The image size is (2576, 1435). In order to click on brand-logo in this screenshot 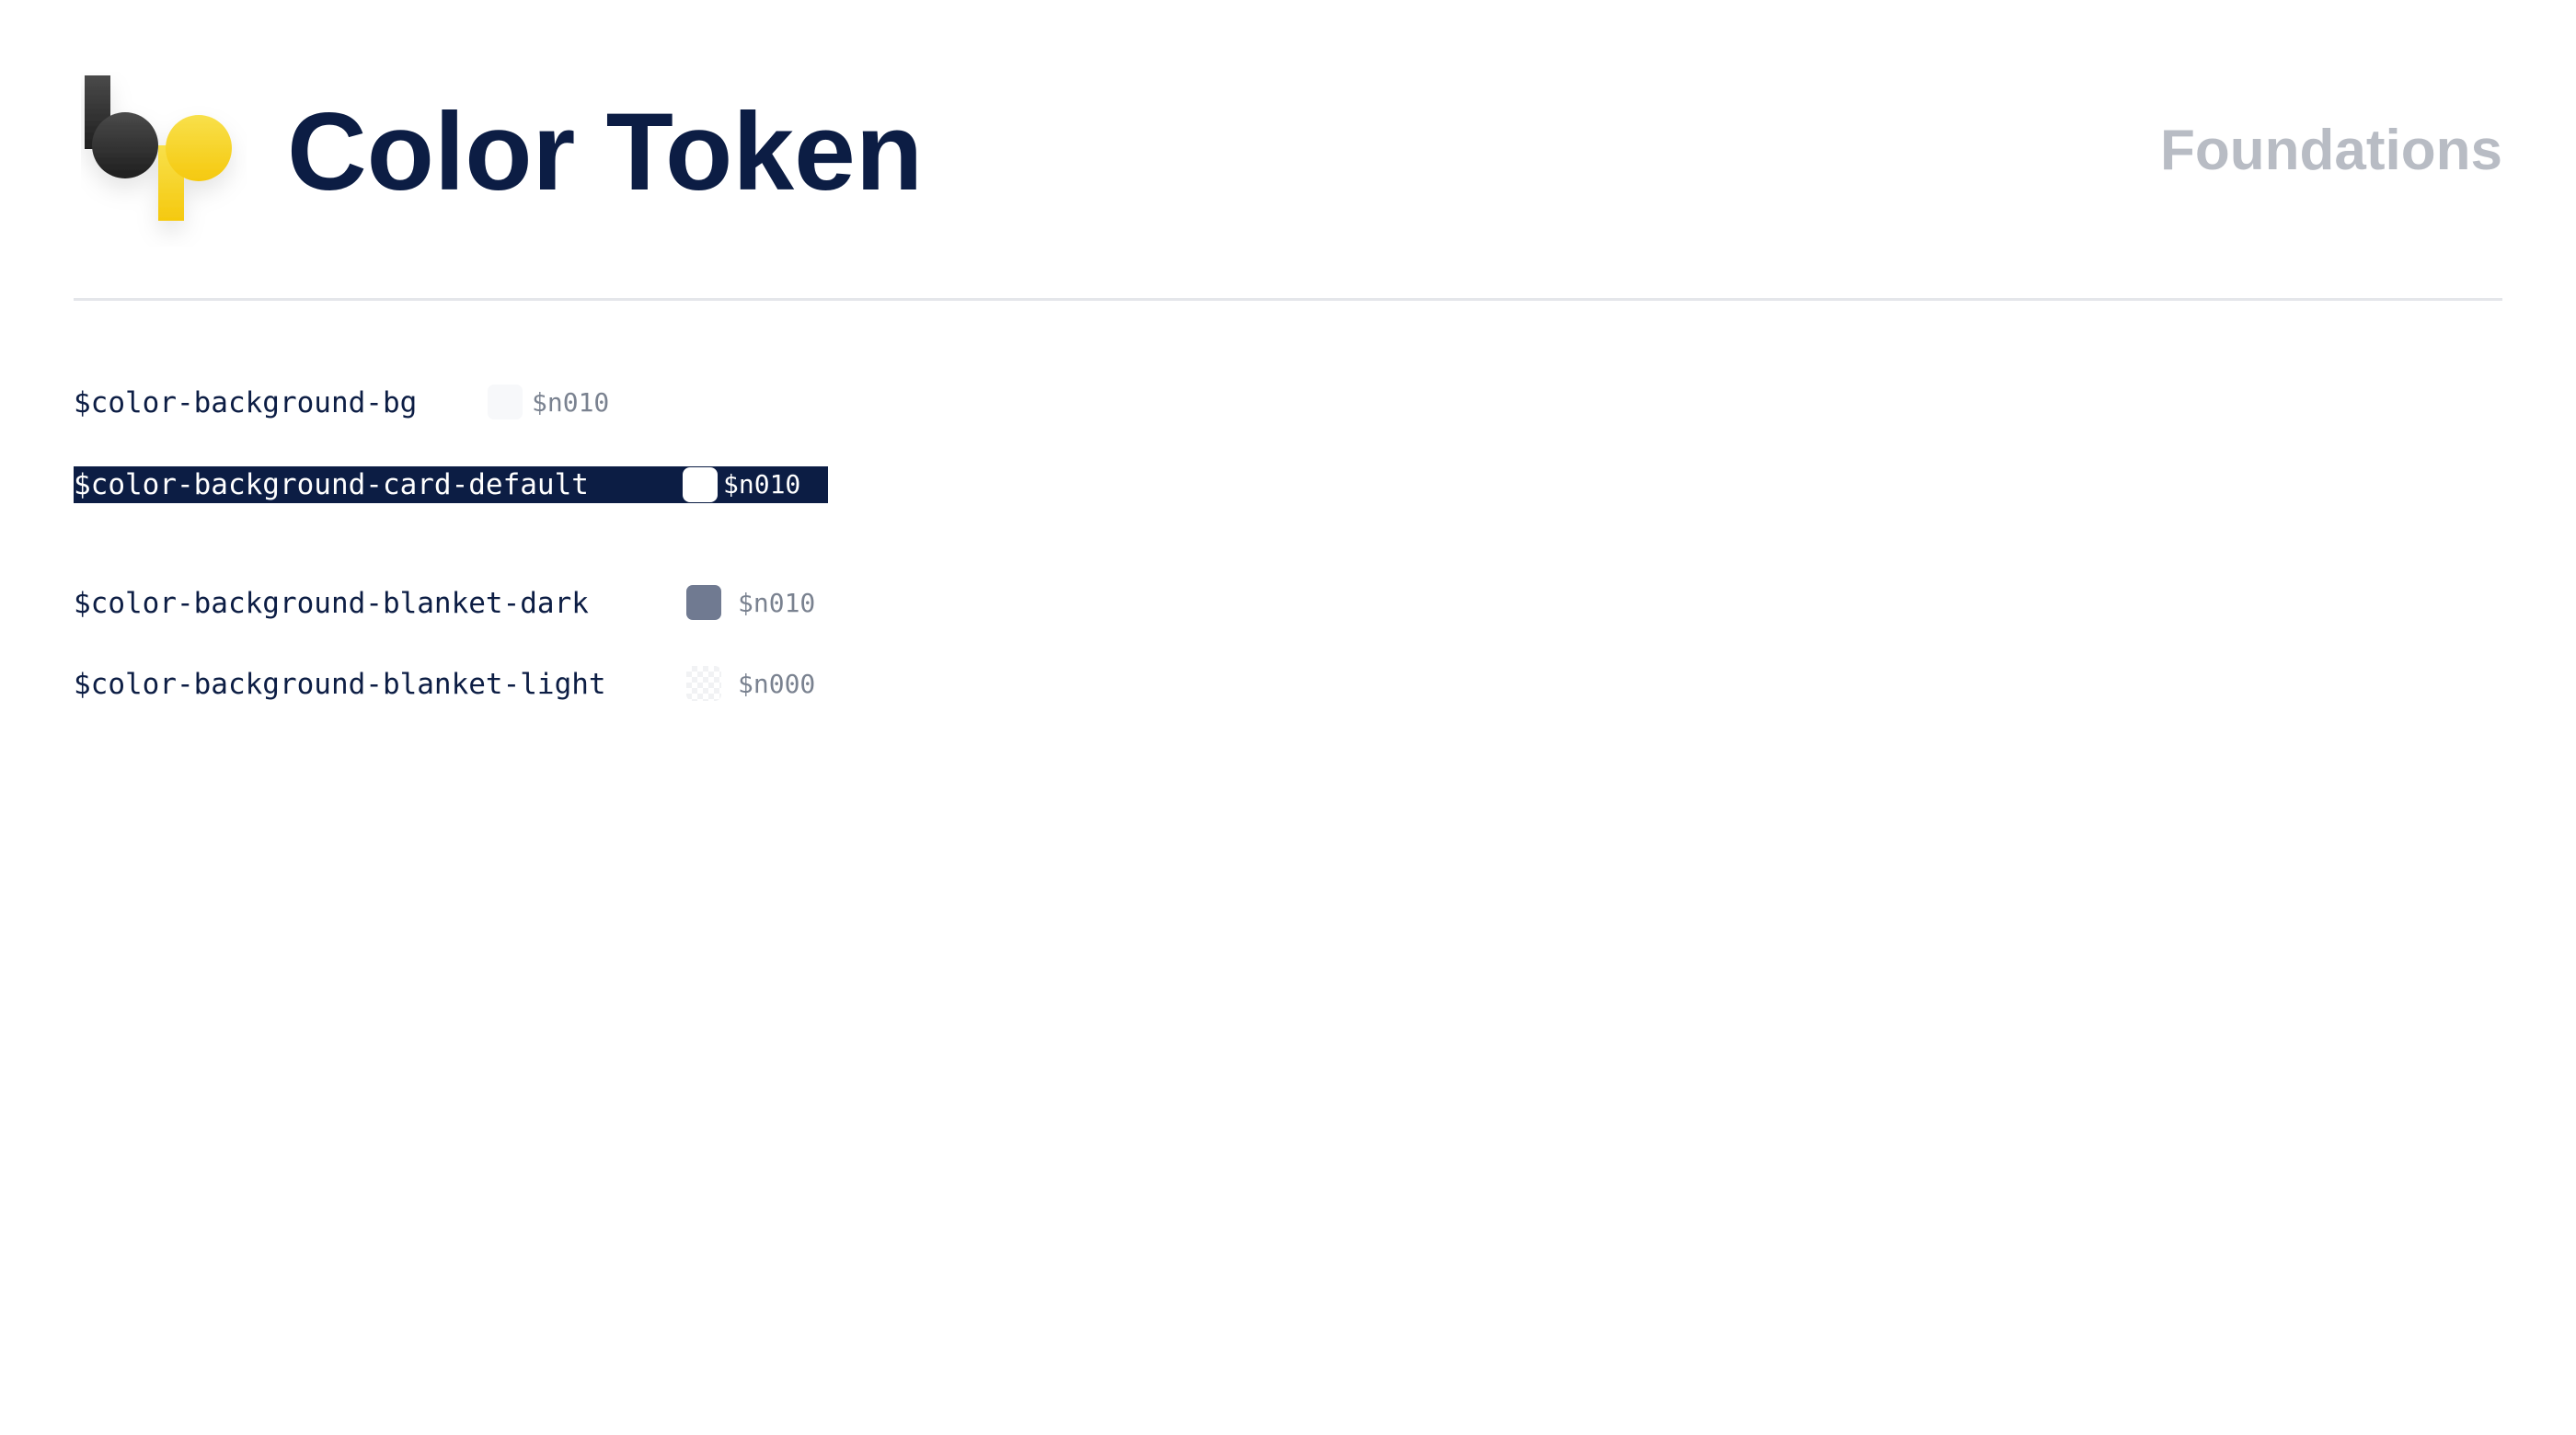, I will do `click(164, 159)`.